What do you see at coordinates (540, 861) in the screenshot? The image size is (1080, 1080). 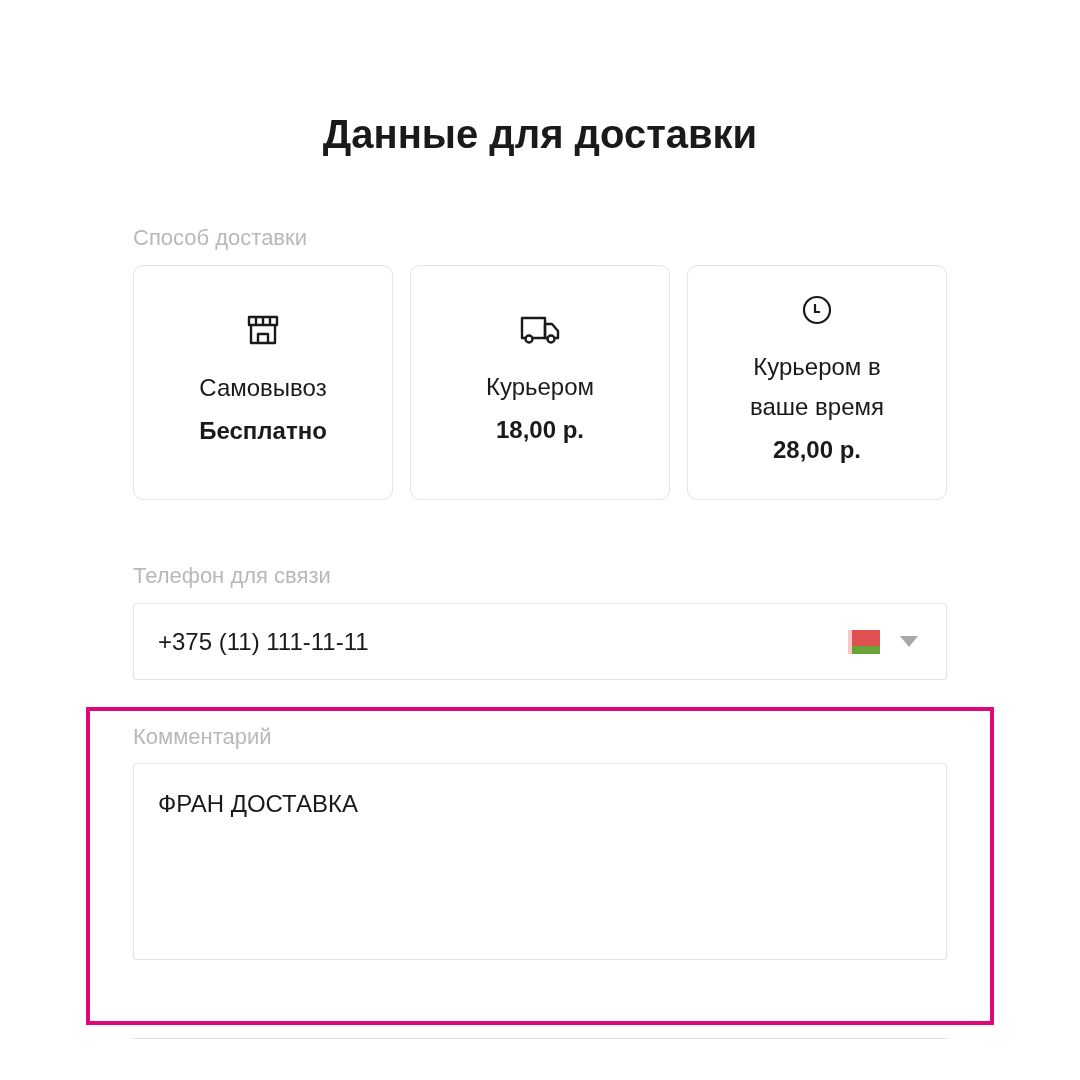 I see `comment-field: ФРАН ДОСТАВКА` at bounding box center [540, 861].